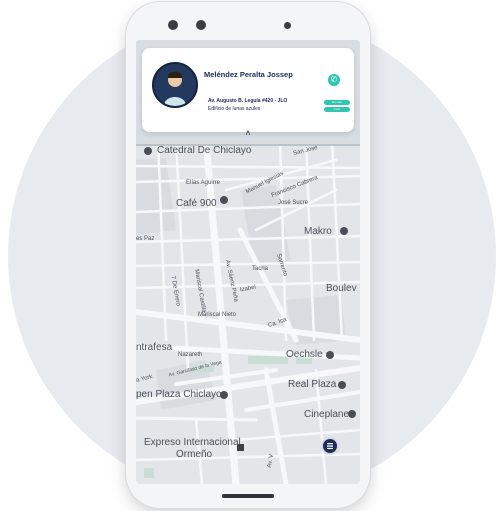 This screenshot has height=511, width=500. Describe the element at coordinates (203, 183) in the screenshot. I see `map-label-elias-aguirre: Elías Aguirre` at that location.